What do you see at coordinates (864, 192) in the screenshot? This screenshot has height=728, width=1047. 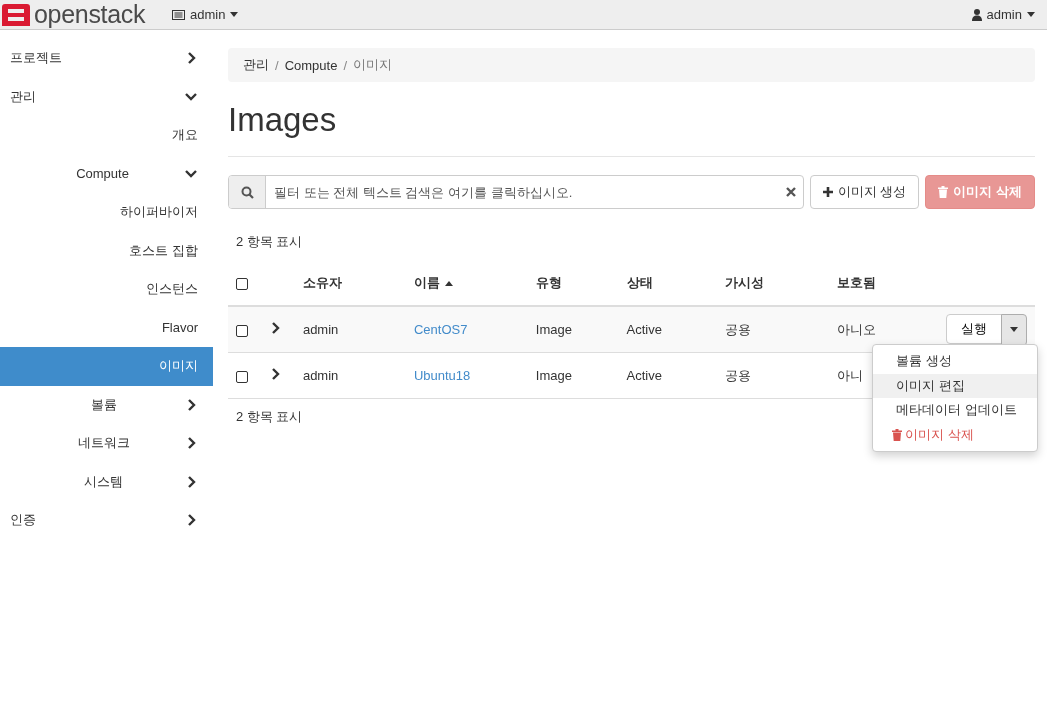 I see `create-image-button: 이미지 생성` at bounding box center [864, 192].